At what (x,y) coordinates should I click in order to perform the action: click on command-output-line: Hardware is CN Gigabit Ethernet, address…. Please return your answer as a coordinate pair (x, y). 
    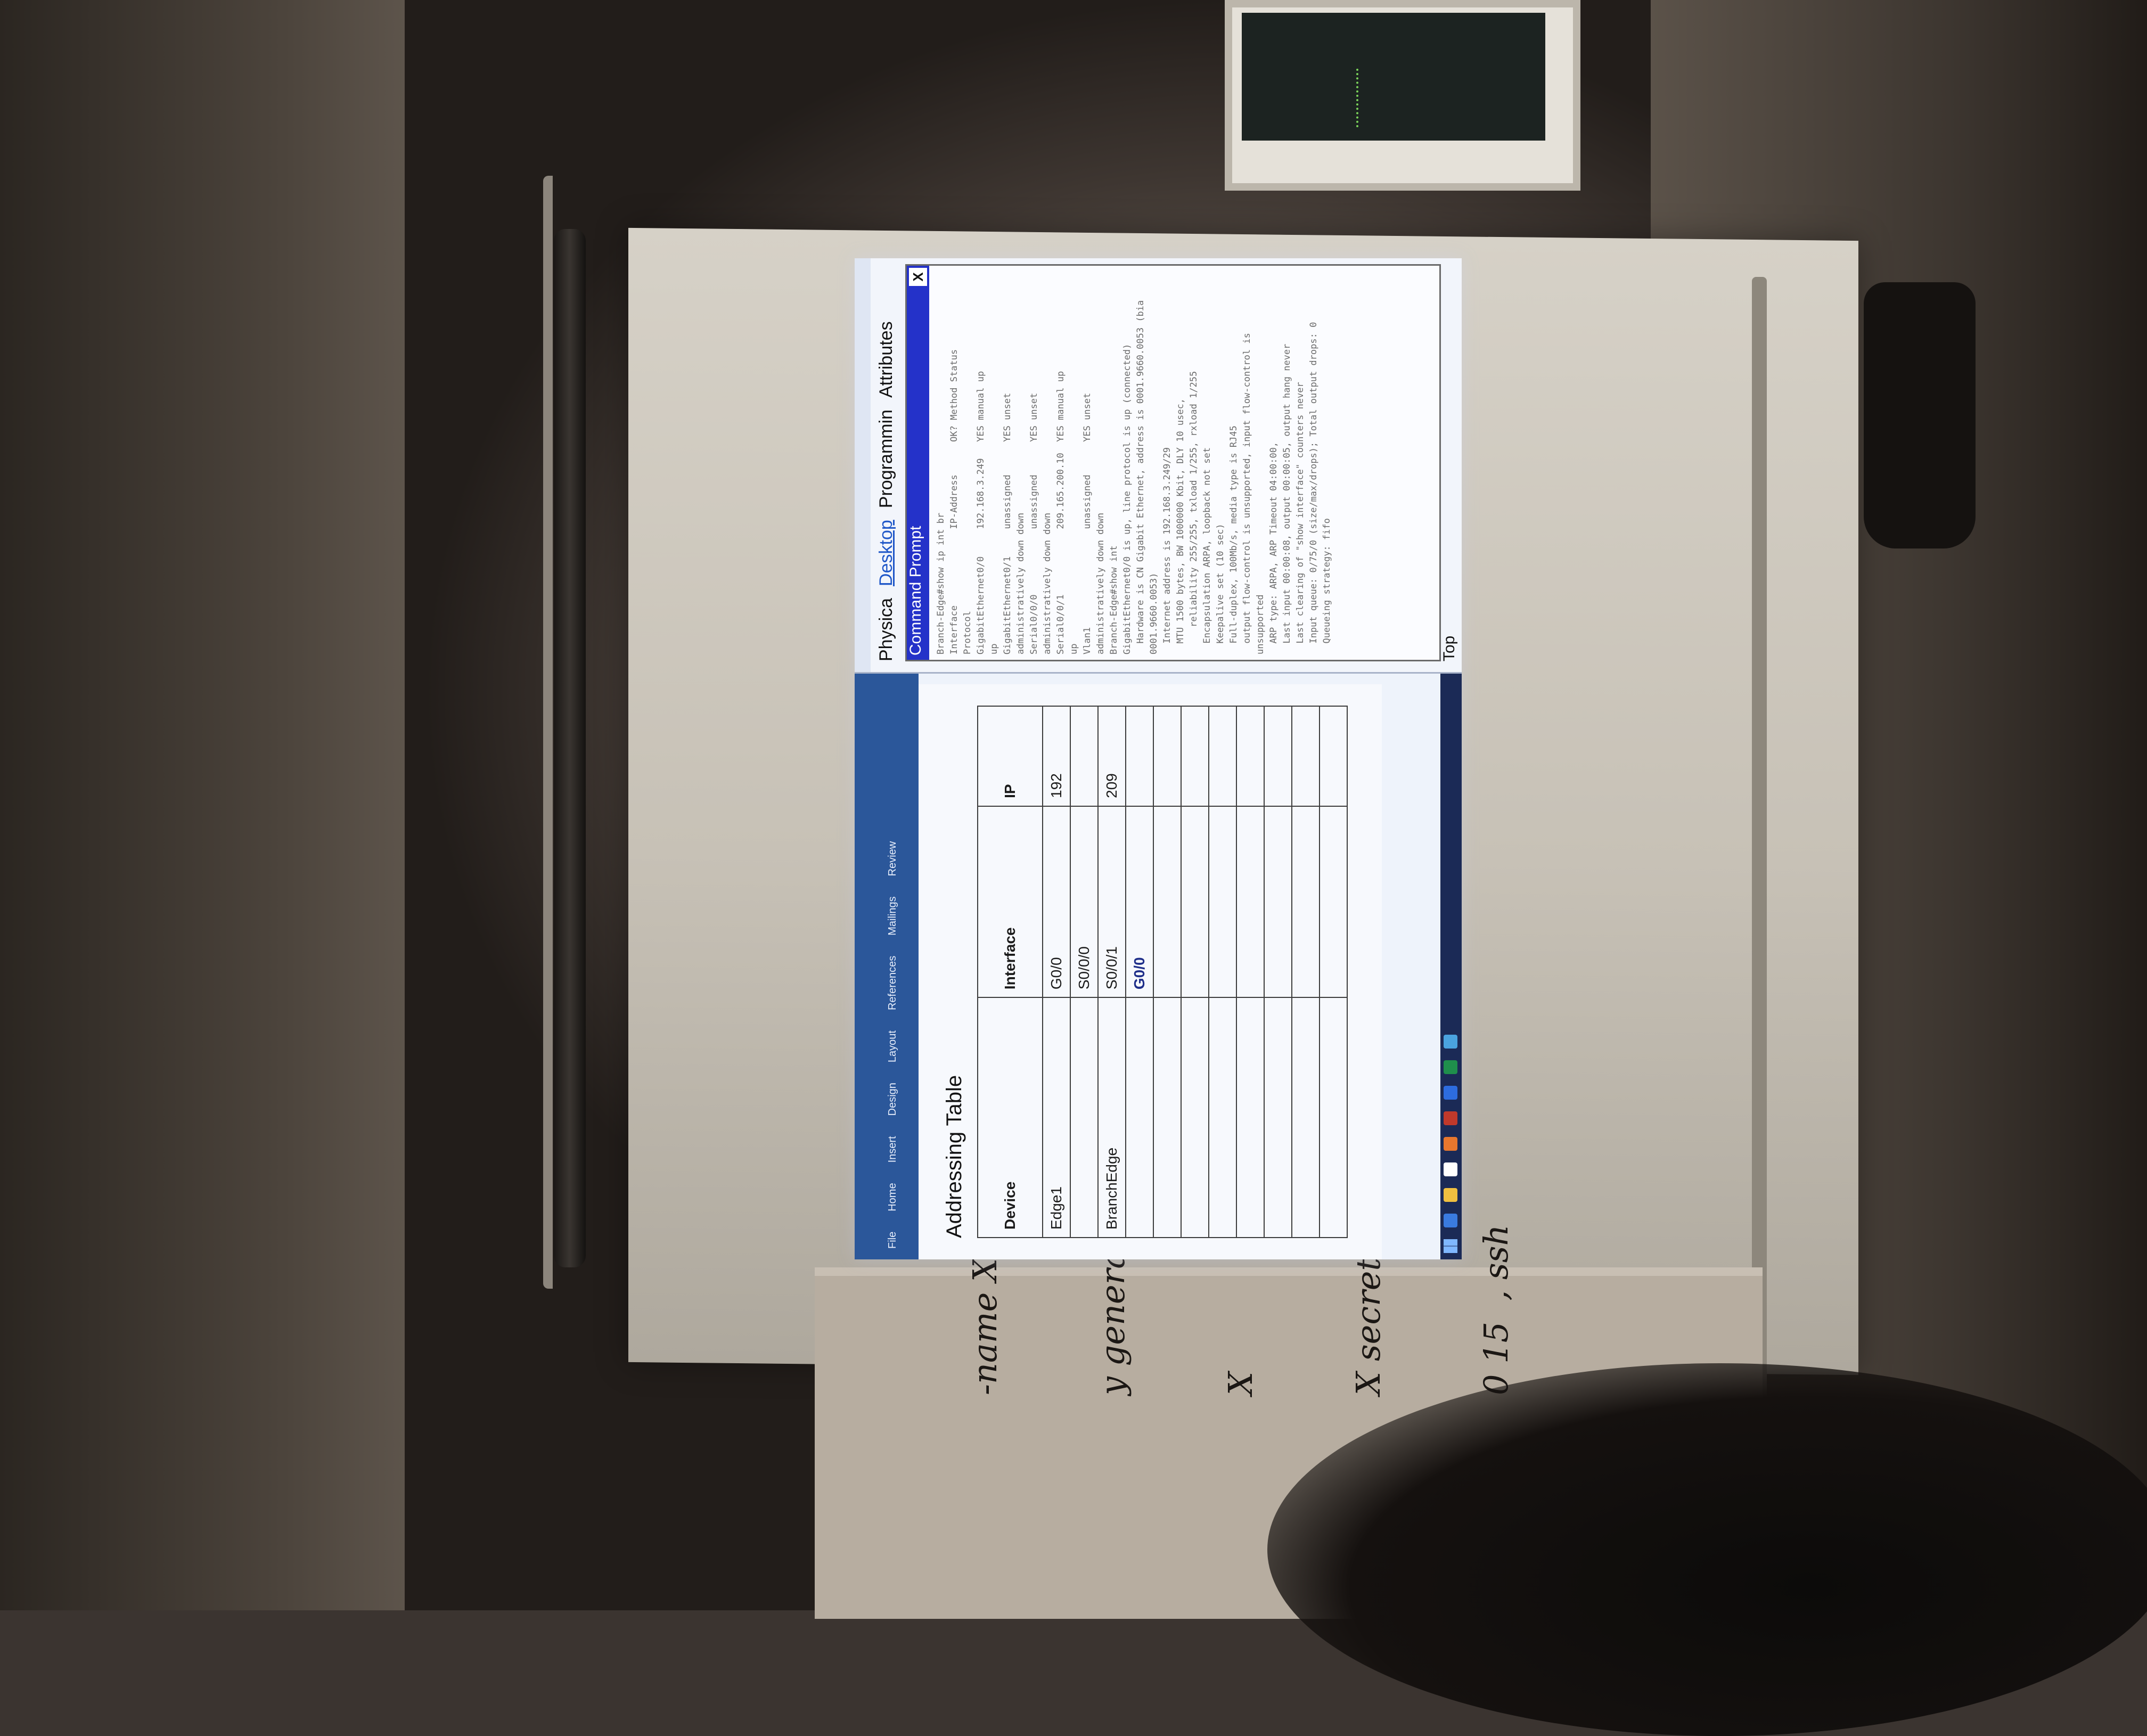
    Looking at the image, I should click on (1140, 477).